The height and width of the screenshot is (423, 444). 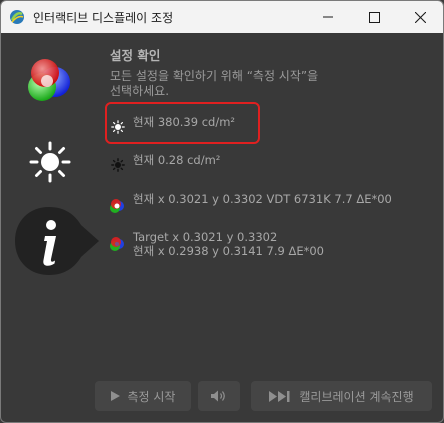 I want to click on maximize-icon, so click(x=374, y=17).